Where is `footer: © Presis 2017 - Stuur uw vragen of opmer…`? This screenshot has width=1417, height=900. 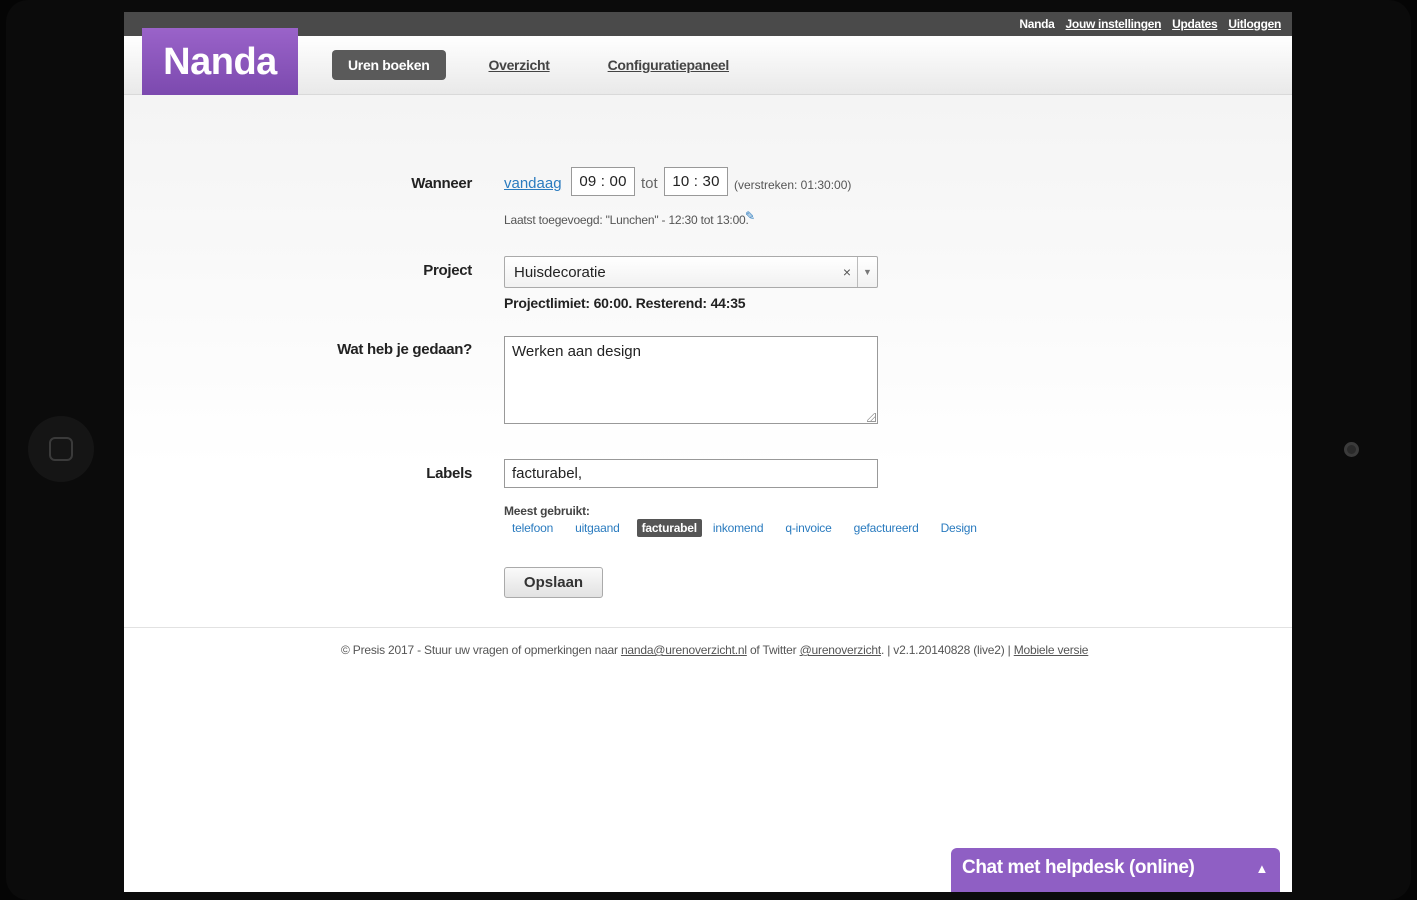
footer: © Presis 2017 - Stuur uw vragen of opmer… is located at coordinates (714, 650).